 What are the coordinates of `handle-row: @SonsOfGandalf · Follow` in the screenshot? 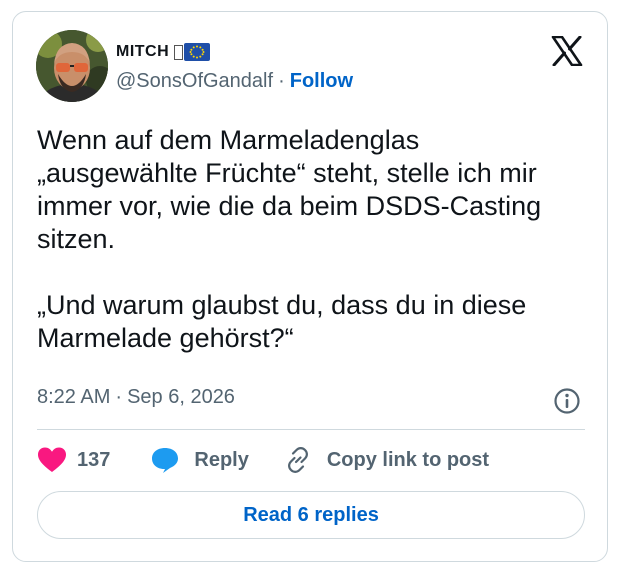 It's located at (234, 81).